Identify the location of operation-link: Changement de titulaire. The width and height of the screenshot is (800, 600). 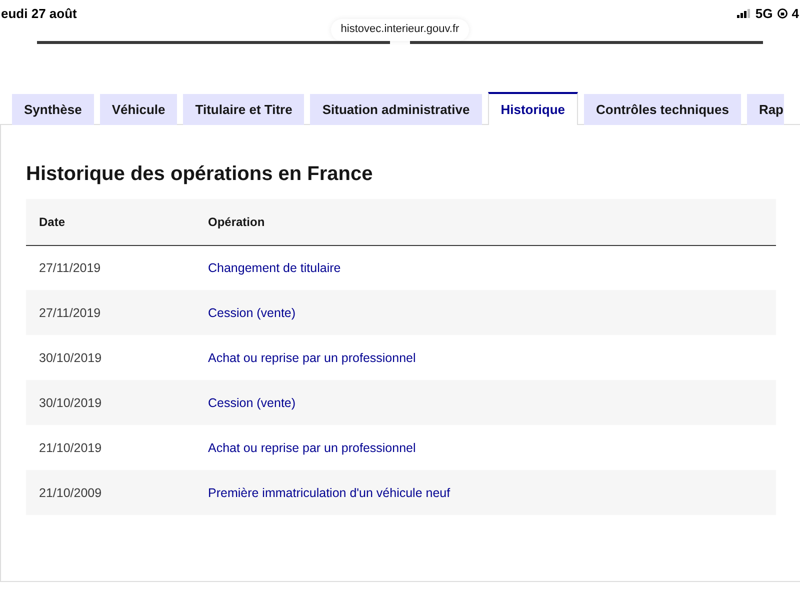
(274, 267).